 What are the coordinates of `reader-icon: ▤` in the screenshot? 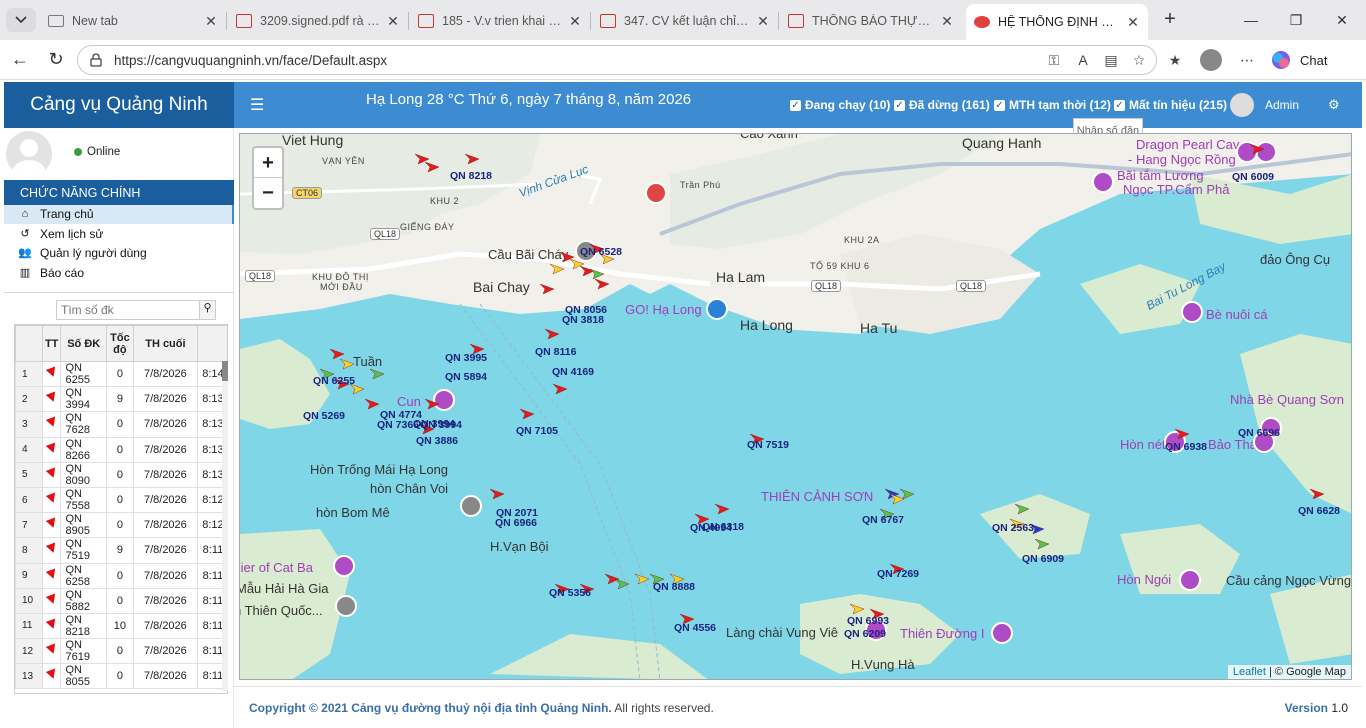 It's located at (1111, 61).